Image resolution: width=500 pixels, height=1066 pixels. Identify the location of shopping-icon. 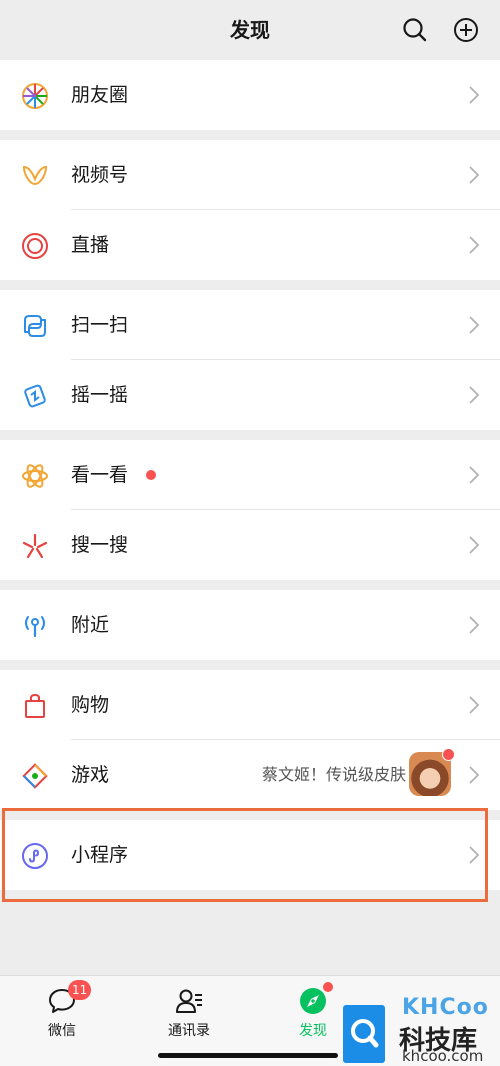
(35, 706).